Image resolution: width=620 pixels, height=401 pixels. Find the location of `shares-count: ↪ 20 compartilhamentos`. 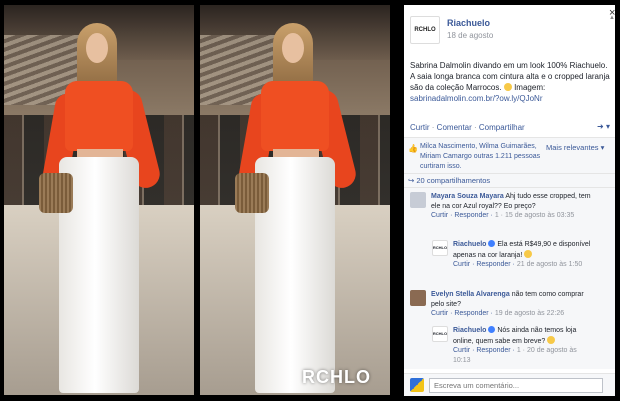

shares-count: ↪ 20 compartilhamentos is located at coordinates (509, 180).